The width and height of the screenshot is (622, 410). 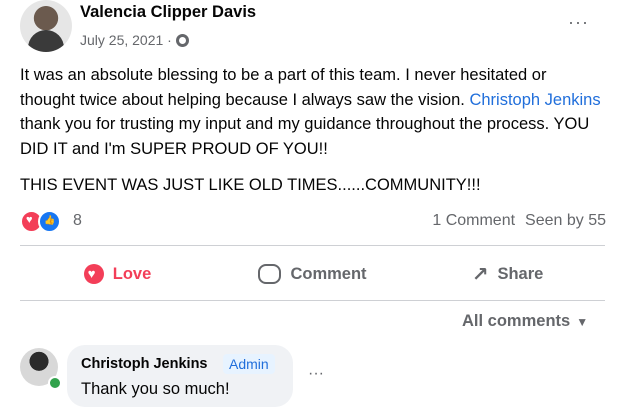 I want to click on comment-text: Thank you so much!, so click(x=155, y=389).